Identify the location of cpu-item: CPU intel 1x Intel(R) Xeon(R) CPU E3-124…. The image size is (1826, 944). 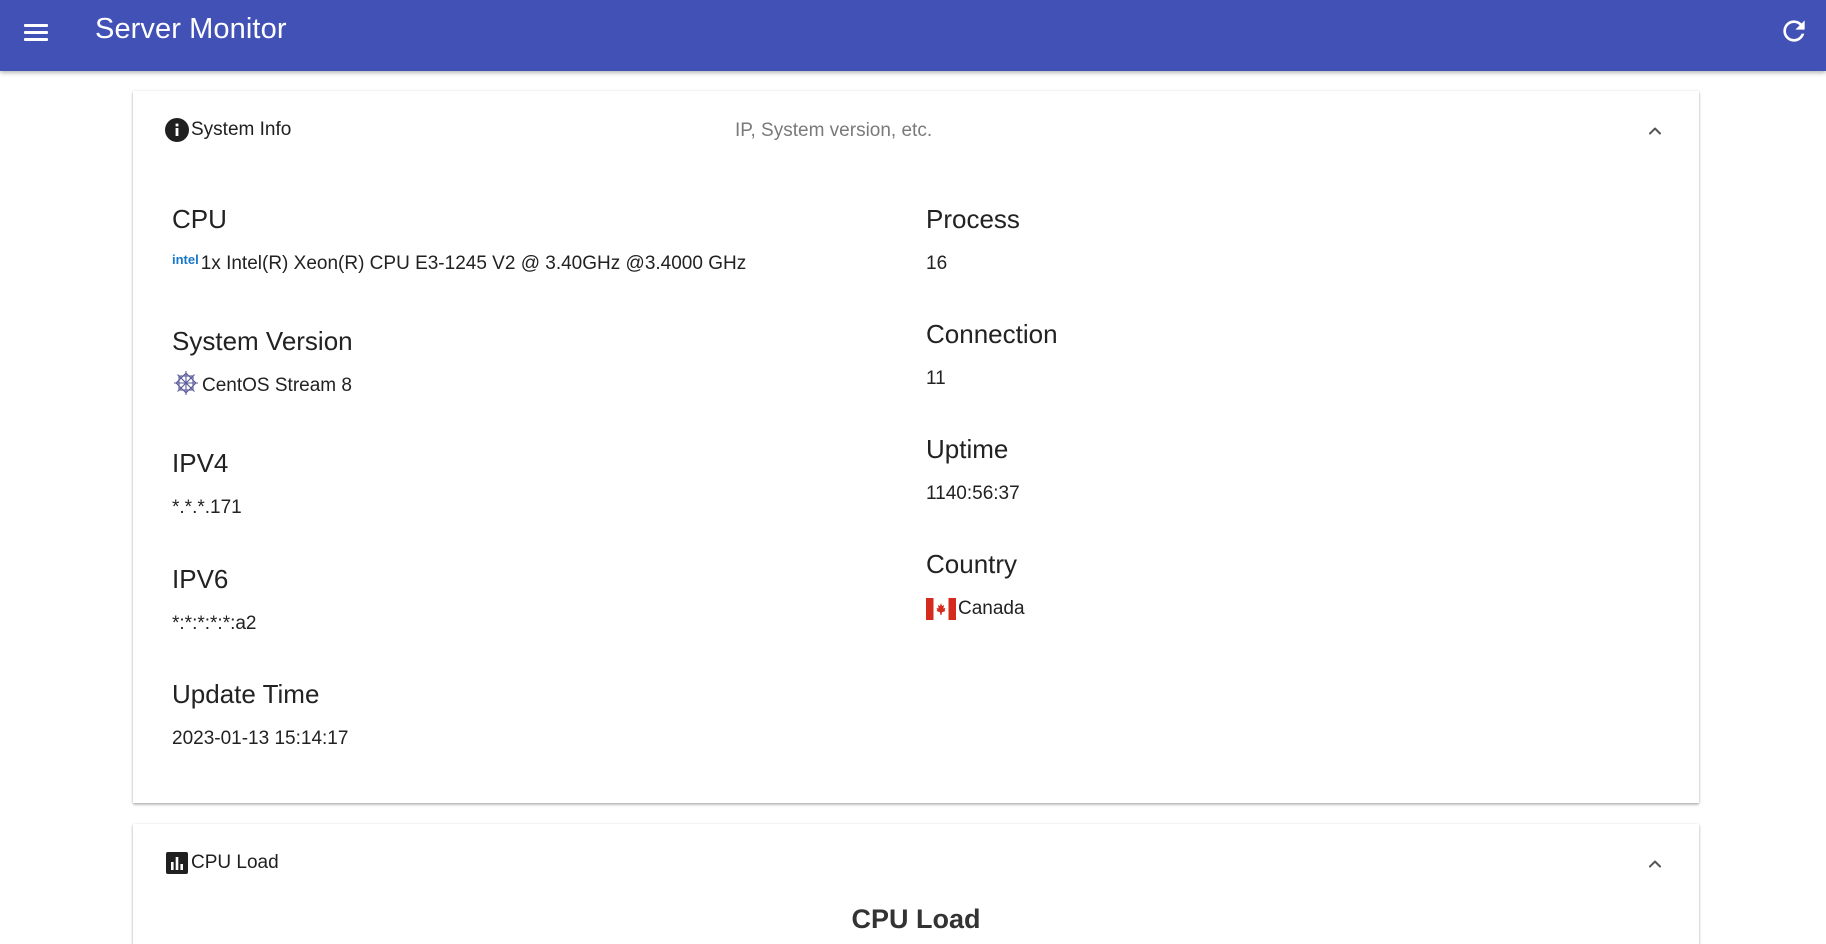
(459, 240).